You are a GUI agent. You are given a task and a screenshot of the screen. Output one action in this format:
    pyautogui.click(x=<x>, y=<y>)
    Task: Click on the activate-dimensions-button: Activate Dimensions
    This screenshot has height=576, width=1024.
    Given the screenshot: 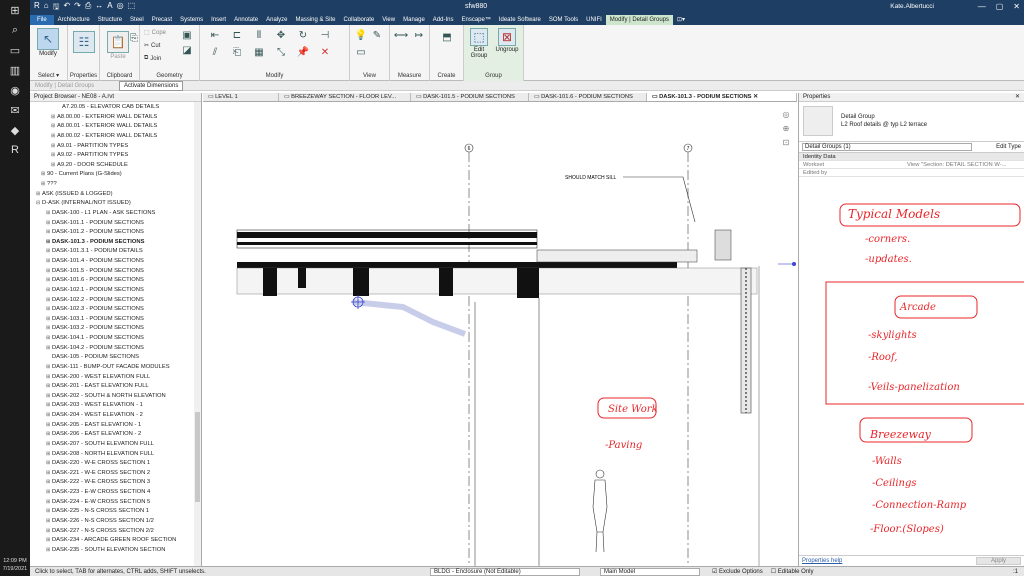 What is the action you would take?
    pyautogui.click(x=151, y=86)
    